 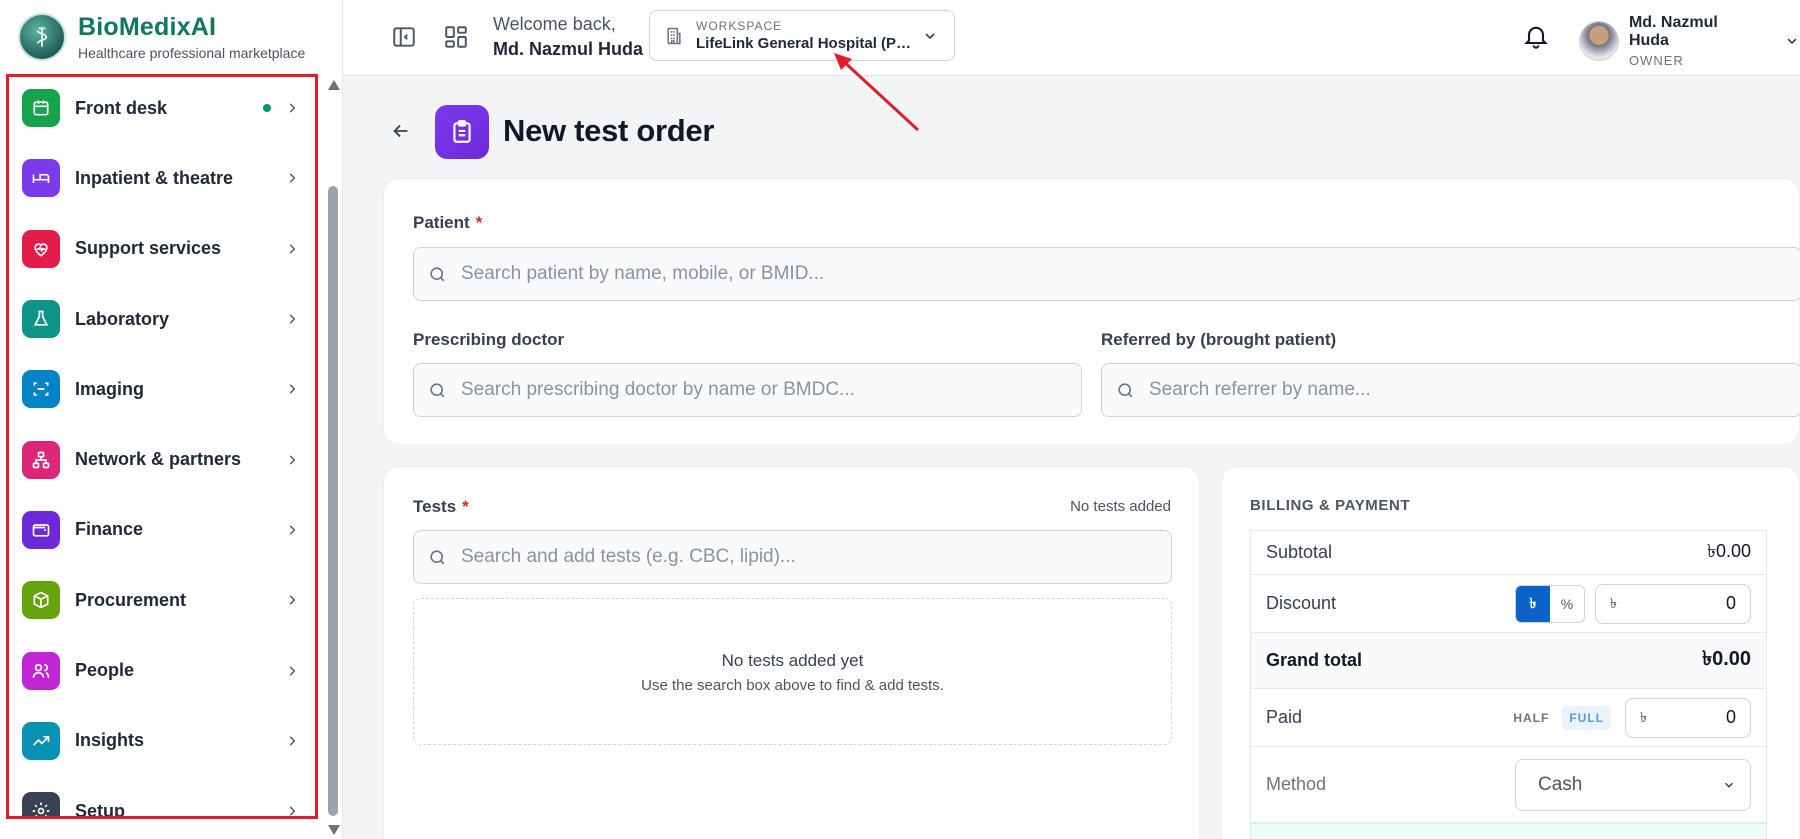 What do you see at coordinates (1689, 41) in the screenshot?
I see `user-menu: Md. Nazmul Huda OWNER` at bounding box center [1689, 41].